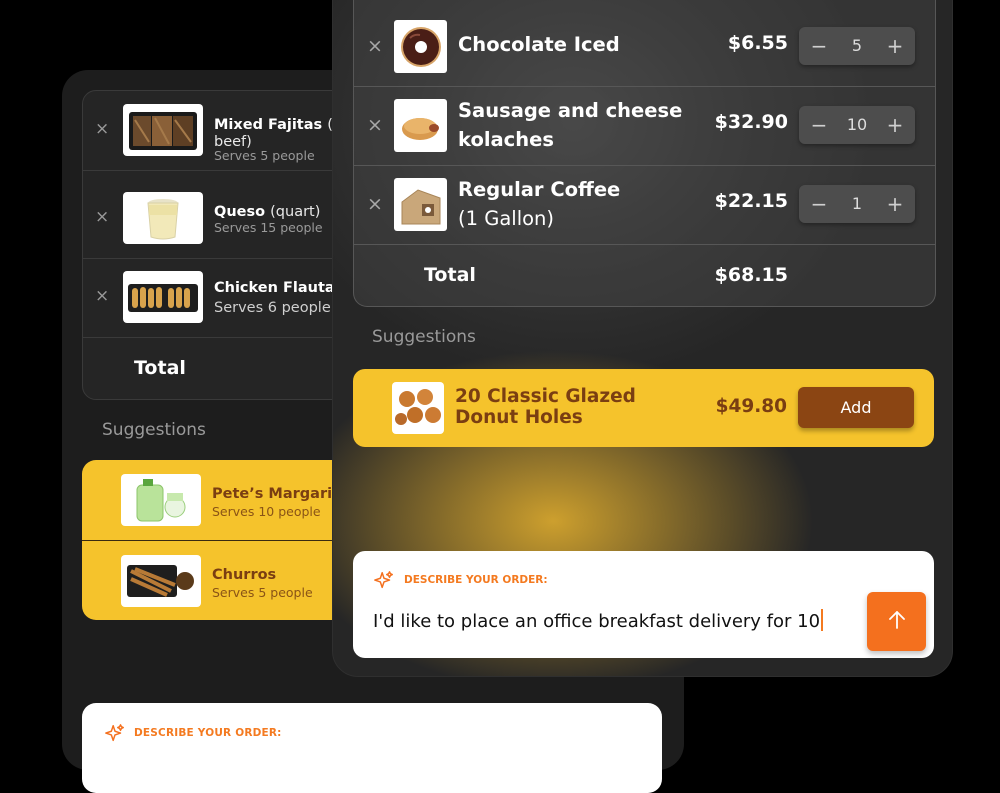  What do you see at coordinates (822, 620) in the screenshot?
I see `text-caret` at bounding box center [822, 620].